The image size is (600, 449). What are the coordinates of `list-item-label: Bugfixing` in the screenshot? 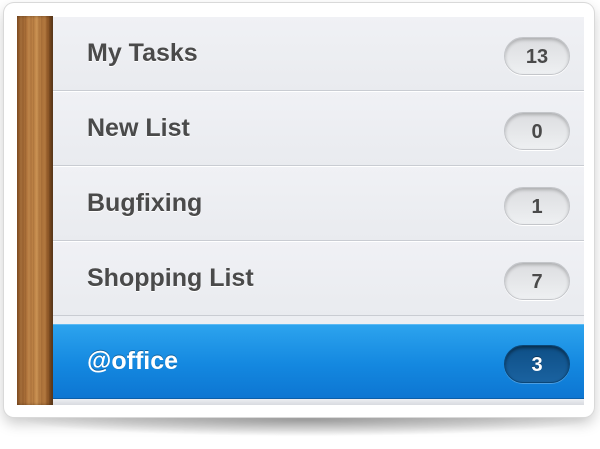 It's located at (145, 203).